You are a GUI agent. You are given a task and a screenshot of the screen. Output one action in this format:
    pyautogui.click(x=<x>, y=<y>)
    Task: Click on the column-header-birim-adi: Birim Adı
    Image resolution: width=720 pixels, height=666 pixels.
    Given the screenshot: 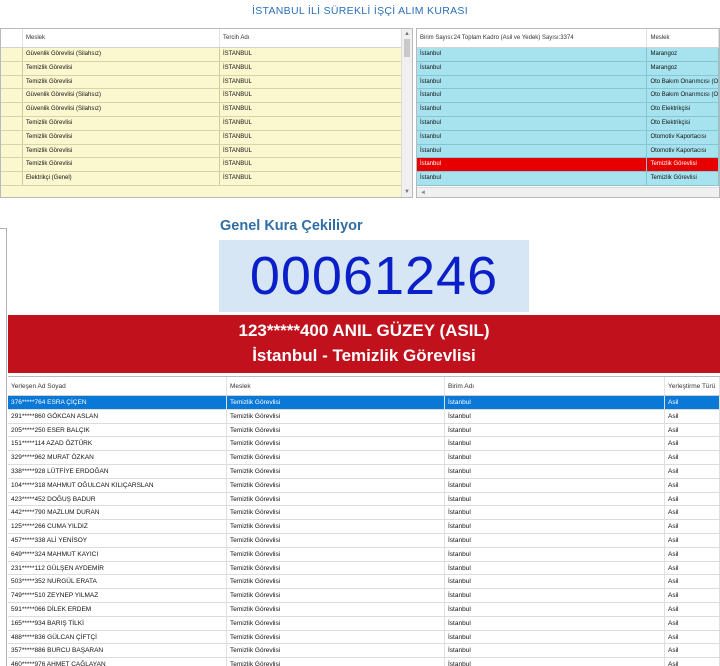 What is the action you would take?
    pyautogui.click(x=555, y=386)
    